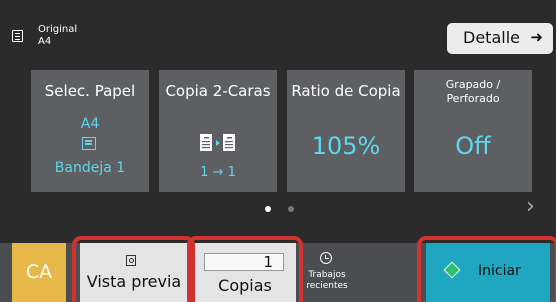 Image resolution: width=556 pixels, height=302 pixels. Describe the element at coordinates (346, 146) in the screenshot. I see `copy-ratio-value: 105%` at that location.